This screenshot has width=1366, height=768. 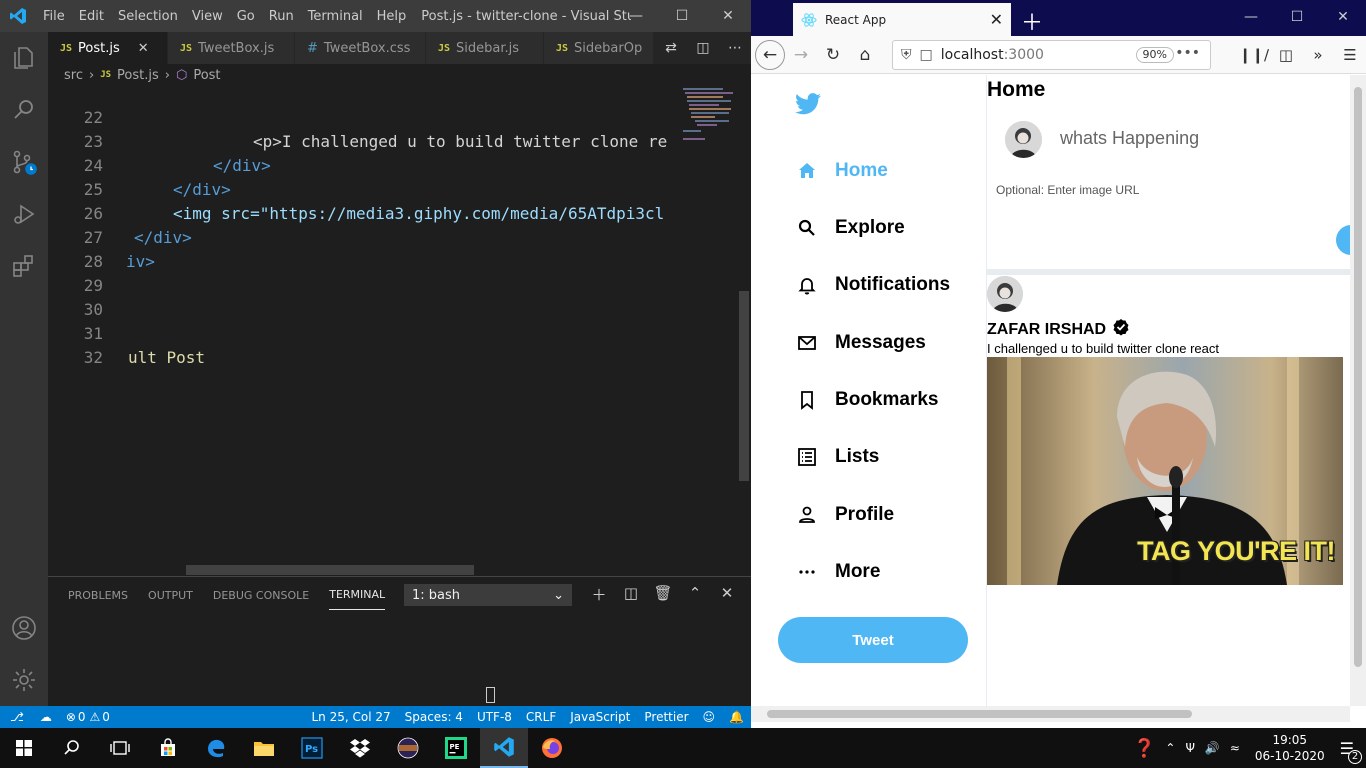 What do you see at coordinates (494, 717) in the screenshot?
I see `encoding: UTF-8` at bounding box center [494, 717].